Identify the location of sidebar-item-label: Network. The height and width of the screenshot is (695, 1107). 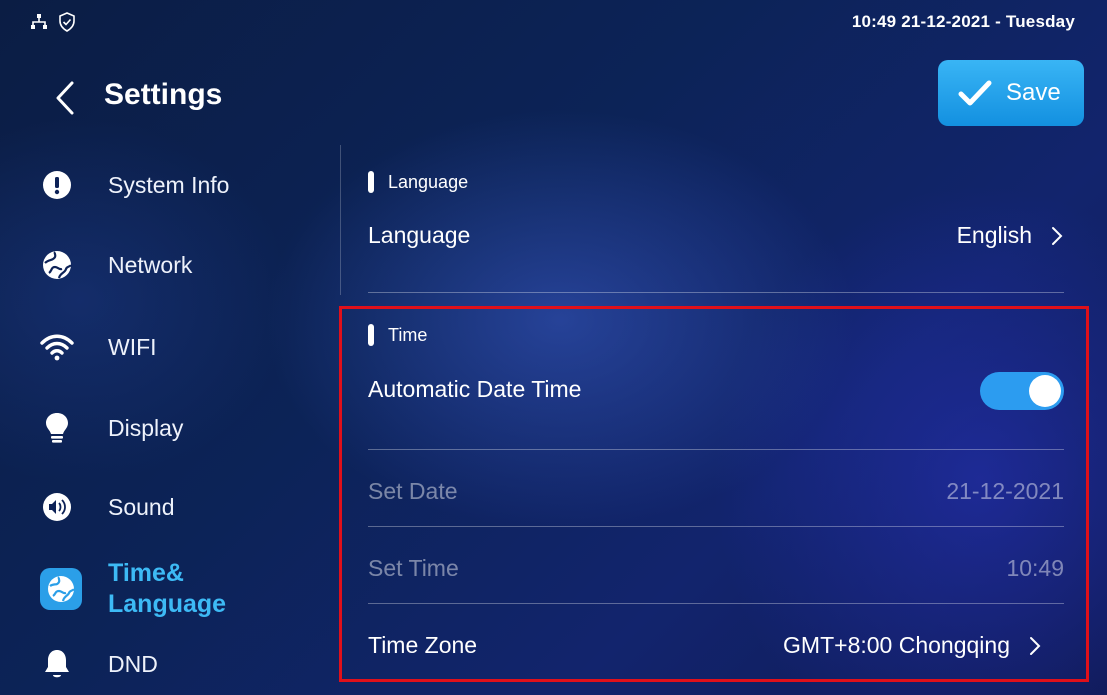
(150, 264).